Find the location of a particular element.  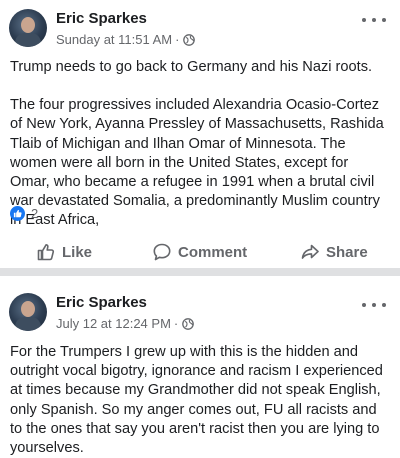

post-actions: Like Comment Share is located at coordinates (200, 252).